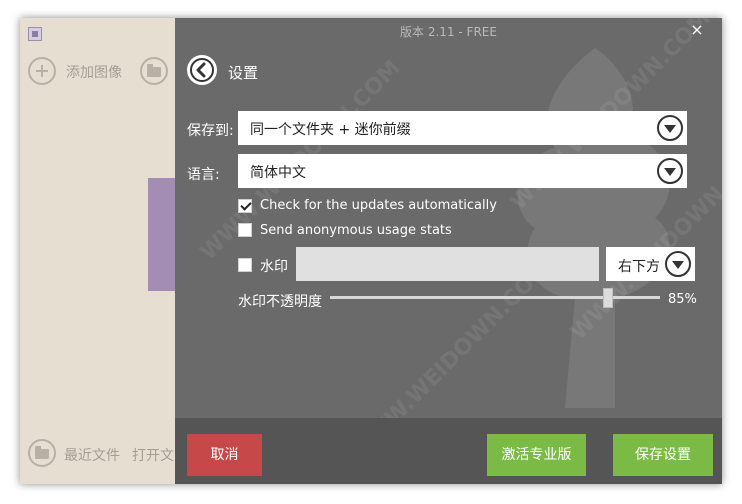 This screenshot has width=742, height=504. Describe the element at coordinates (378, 205) in the screenshot. I see `check-updates-label: Check for the updates automatically` at that location.